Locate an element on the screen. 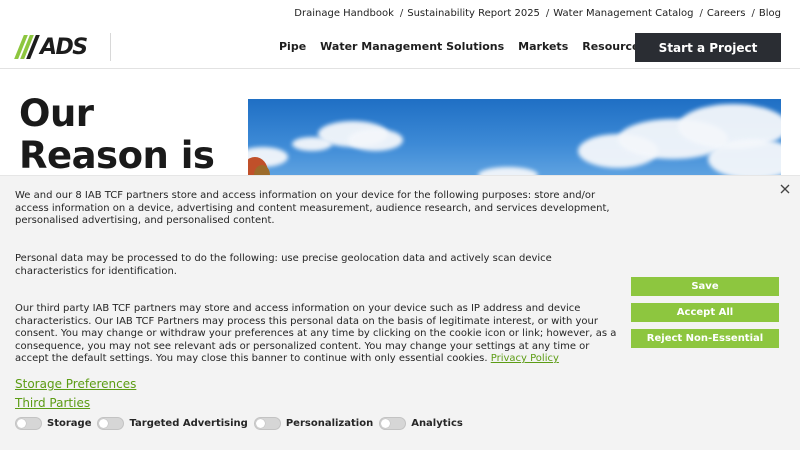 The width and height of the screenshot is (800, 450). utility-link-careers: Careers is located at coordinates (726, 13).